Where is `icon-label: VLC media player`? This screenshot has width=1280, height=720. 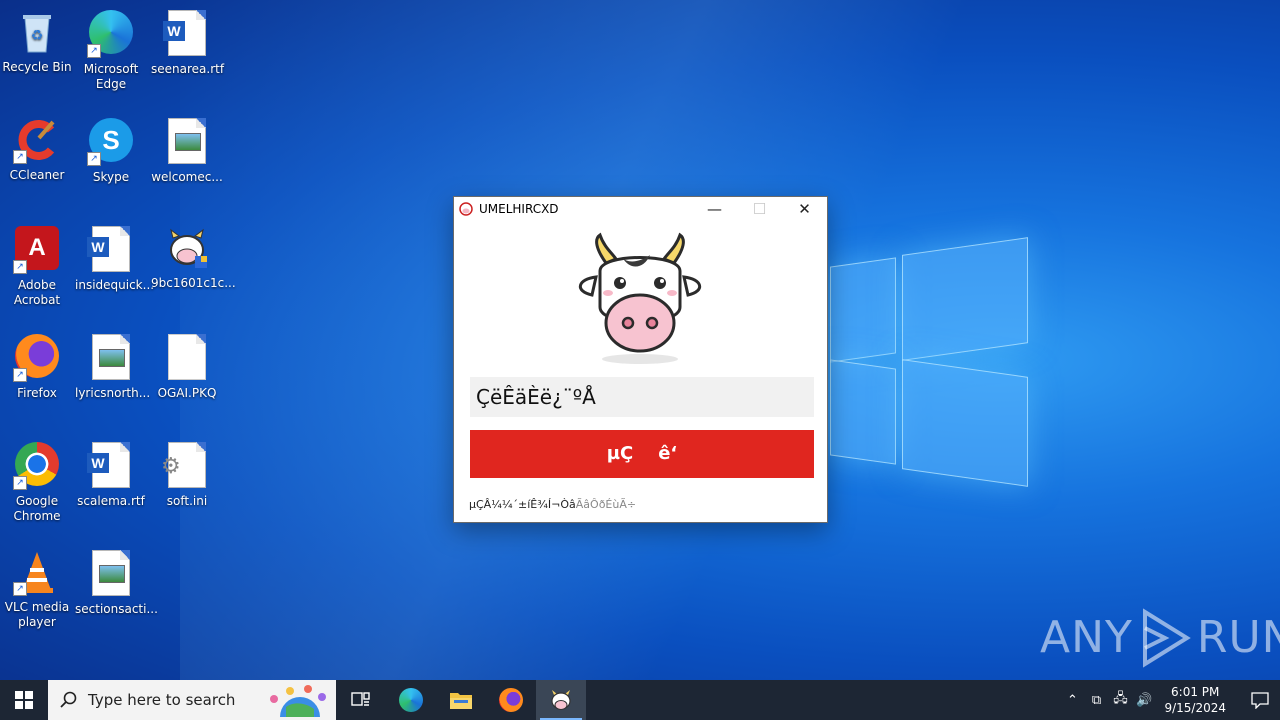 icon-label: VLC media player is located at coordinates (37, 614).